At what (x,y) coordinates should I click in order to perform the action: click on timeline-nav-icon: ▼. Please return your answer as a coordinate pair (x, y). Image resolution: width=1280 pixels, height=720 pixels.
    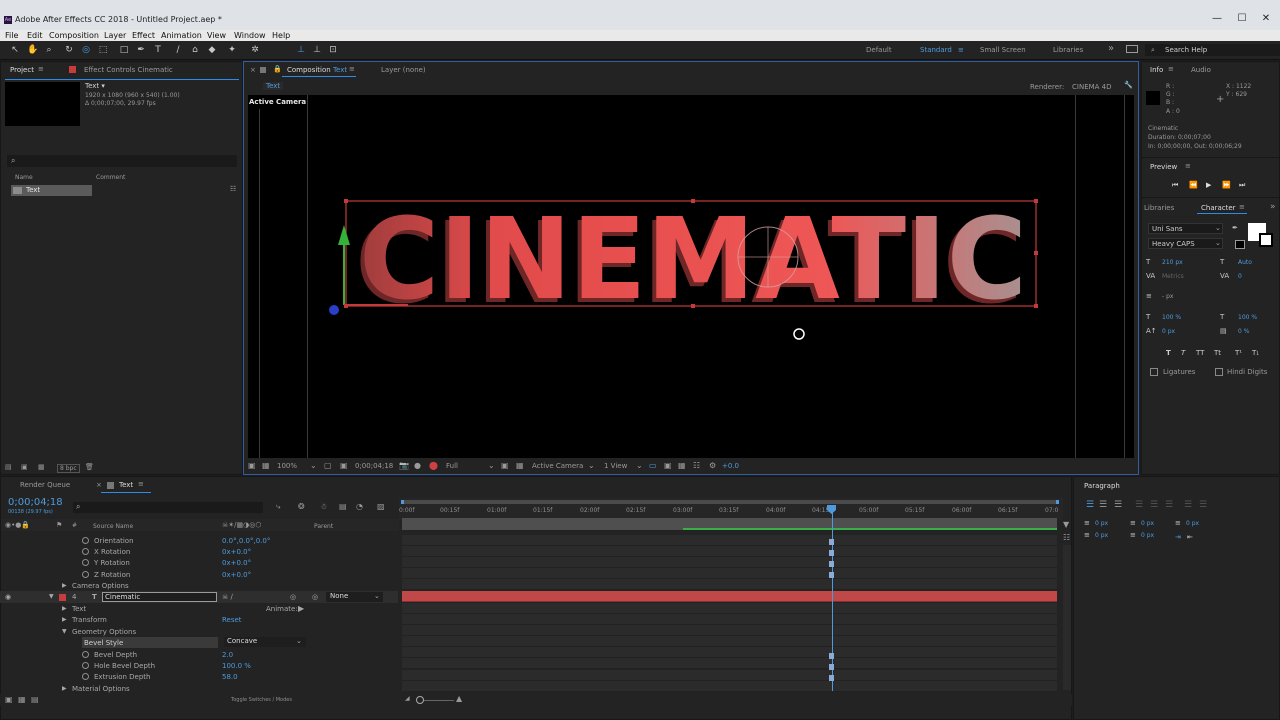
    Looking at the image, I should click on (1066, 524).